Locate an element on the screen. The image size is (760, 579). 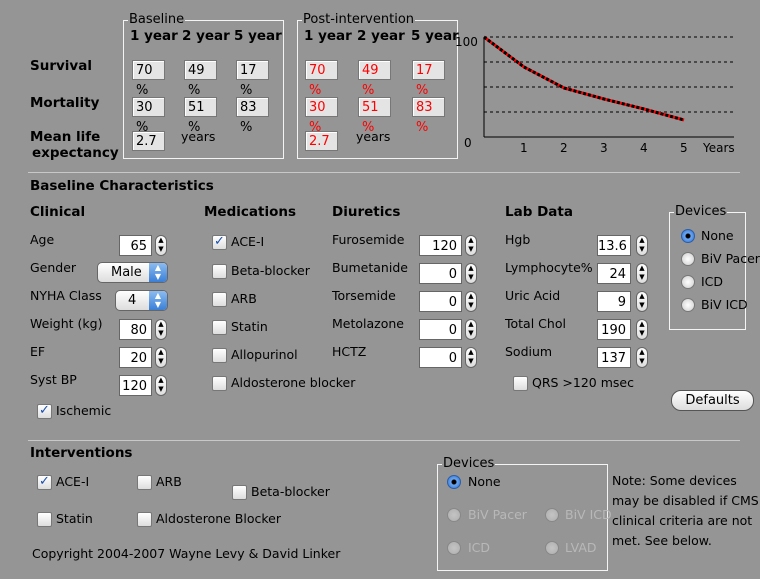
x-axis-label: Years is located at coordinates (718, 148).